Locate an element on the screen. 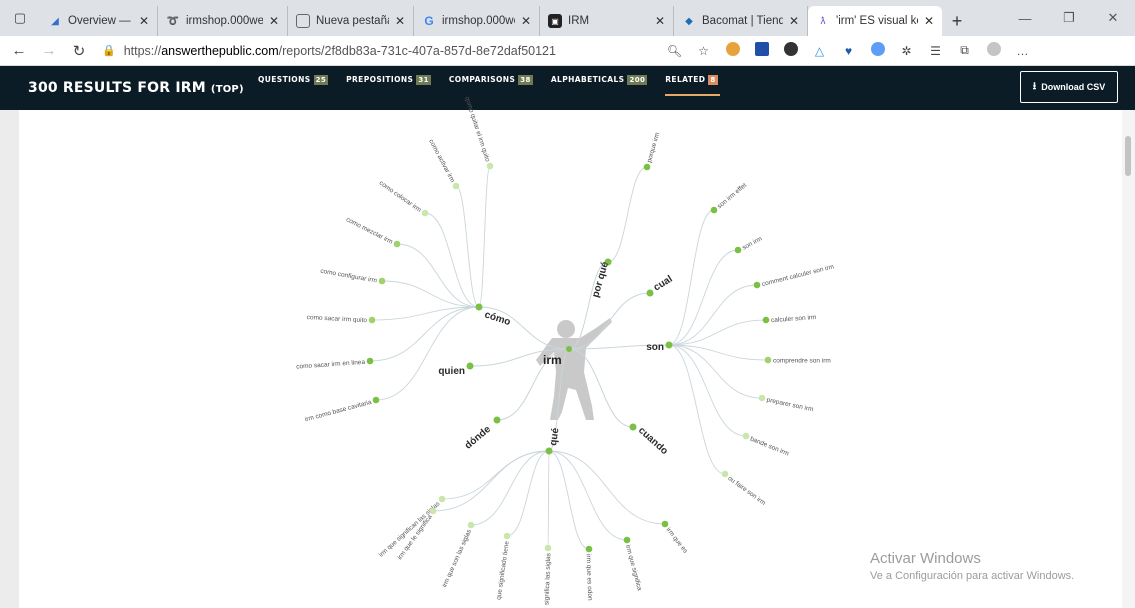 The image size is (1135, 608). leaf-label: ou faire son irm is located at coordinates (746, 491).